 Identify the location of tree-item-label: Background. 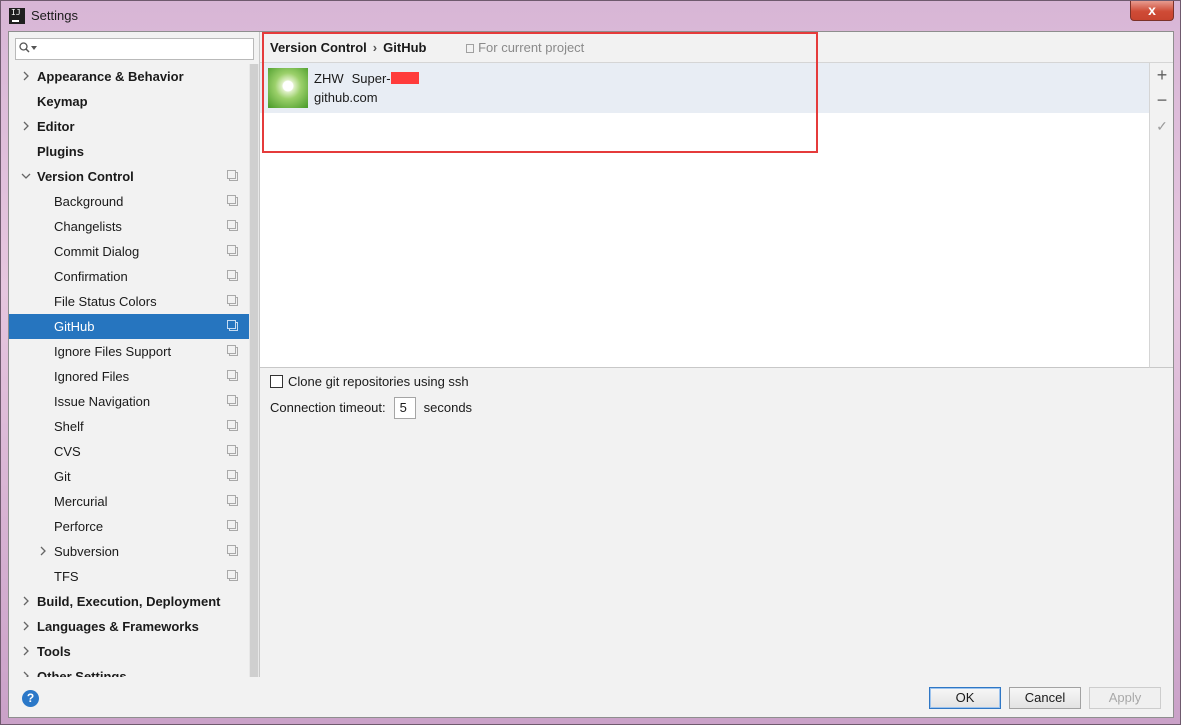
(89, 201).